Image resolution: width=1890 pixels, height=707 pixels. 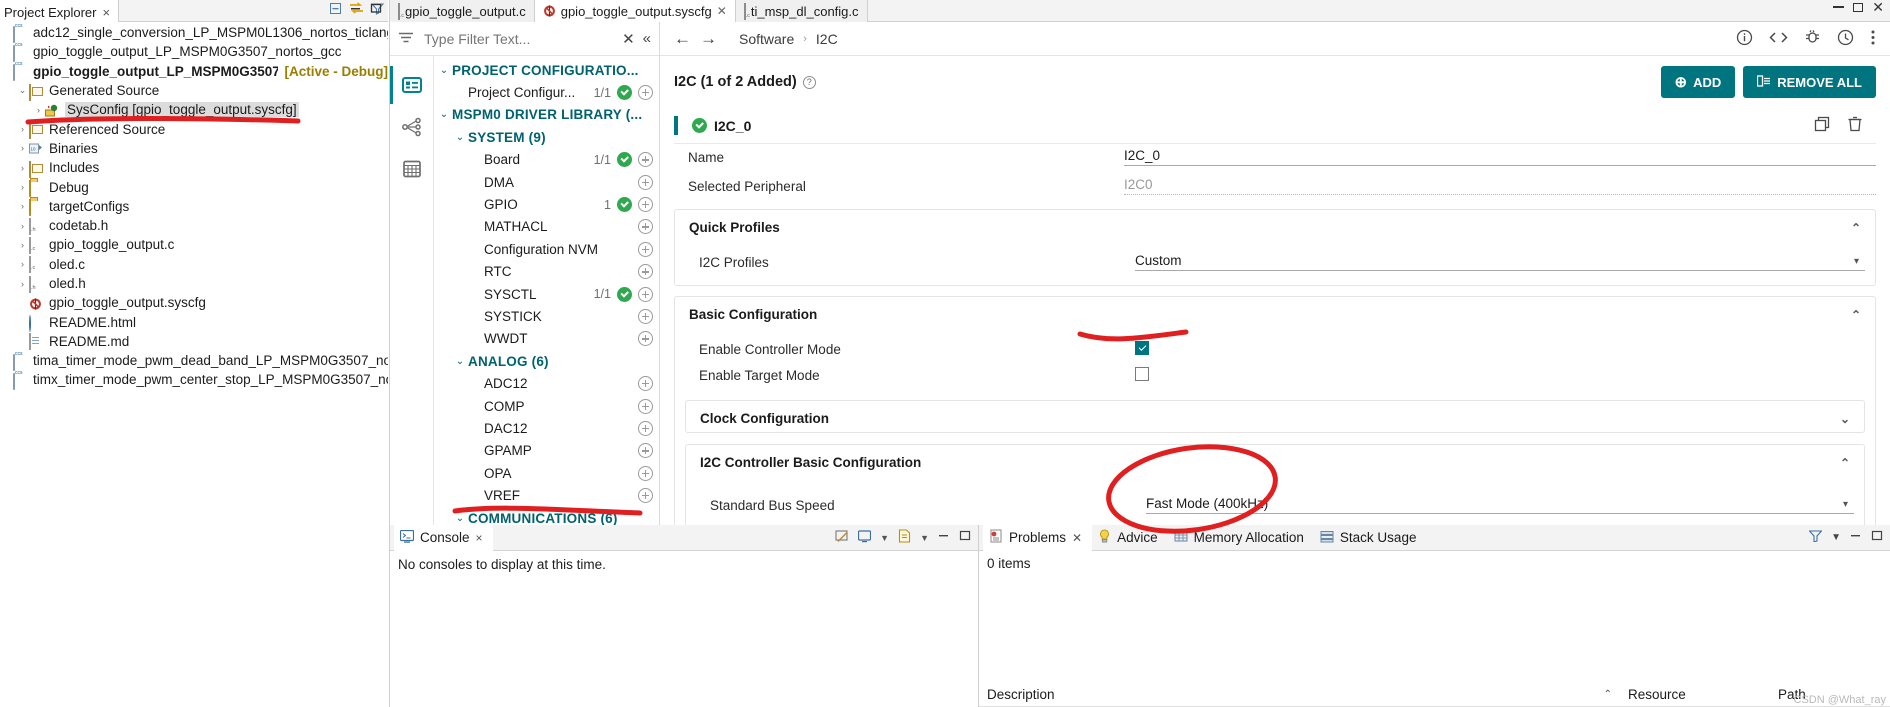 I want to click on rail-board-view-icon, so click(x=411, y=169).